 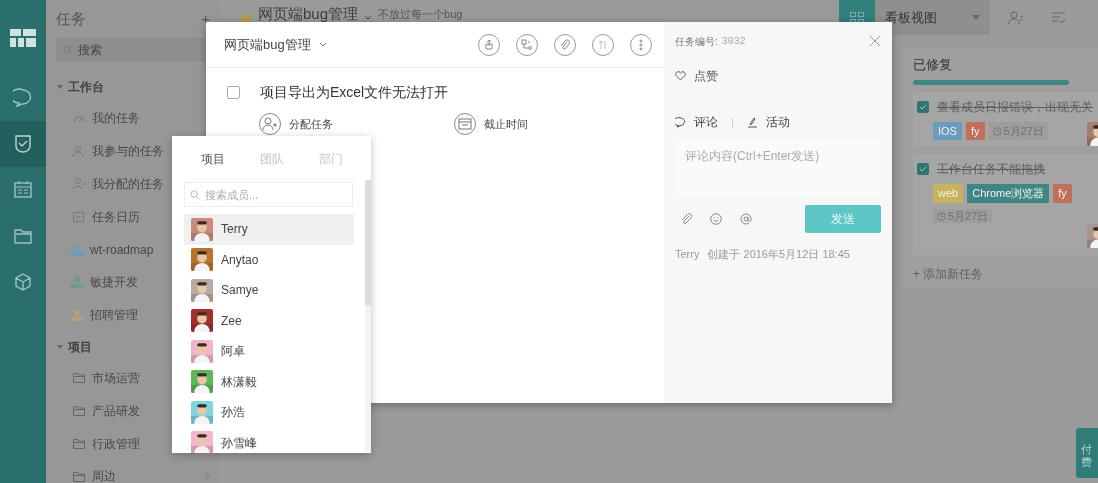 What do you see at coordinates (354, 92) in the screenshot?
I see `task-title: 项目导出为Excel文件无法打开` at bounding box center [354, 92].